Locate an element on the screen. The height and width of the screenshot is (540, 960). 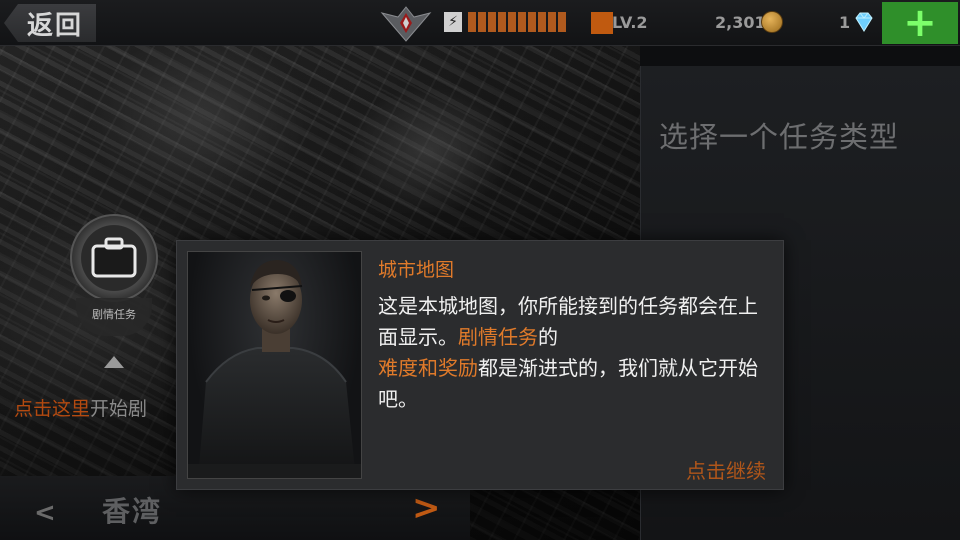
dialog-highlight-story-mission: 剧情任务 is located at coordinates (498, 337).